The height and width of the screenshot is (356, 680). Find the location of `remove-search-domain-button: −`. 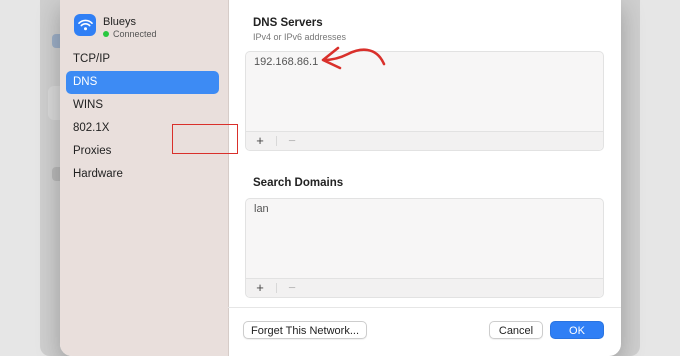

remove-search-domain-button: − is located at coordinates (292, 288).